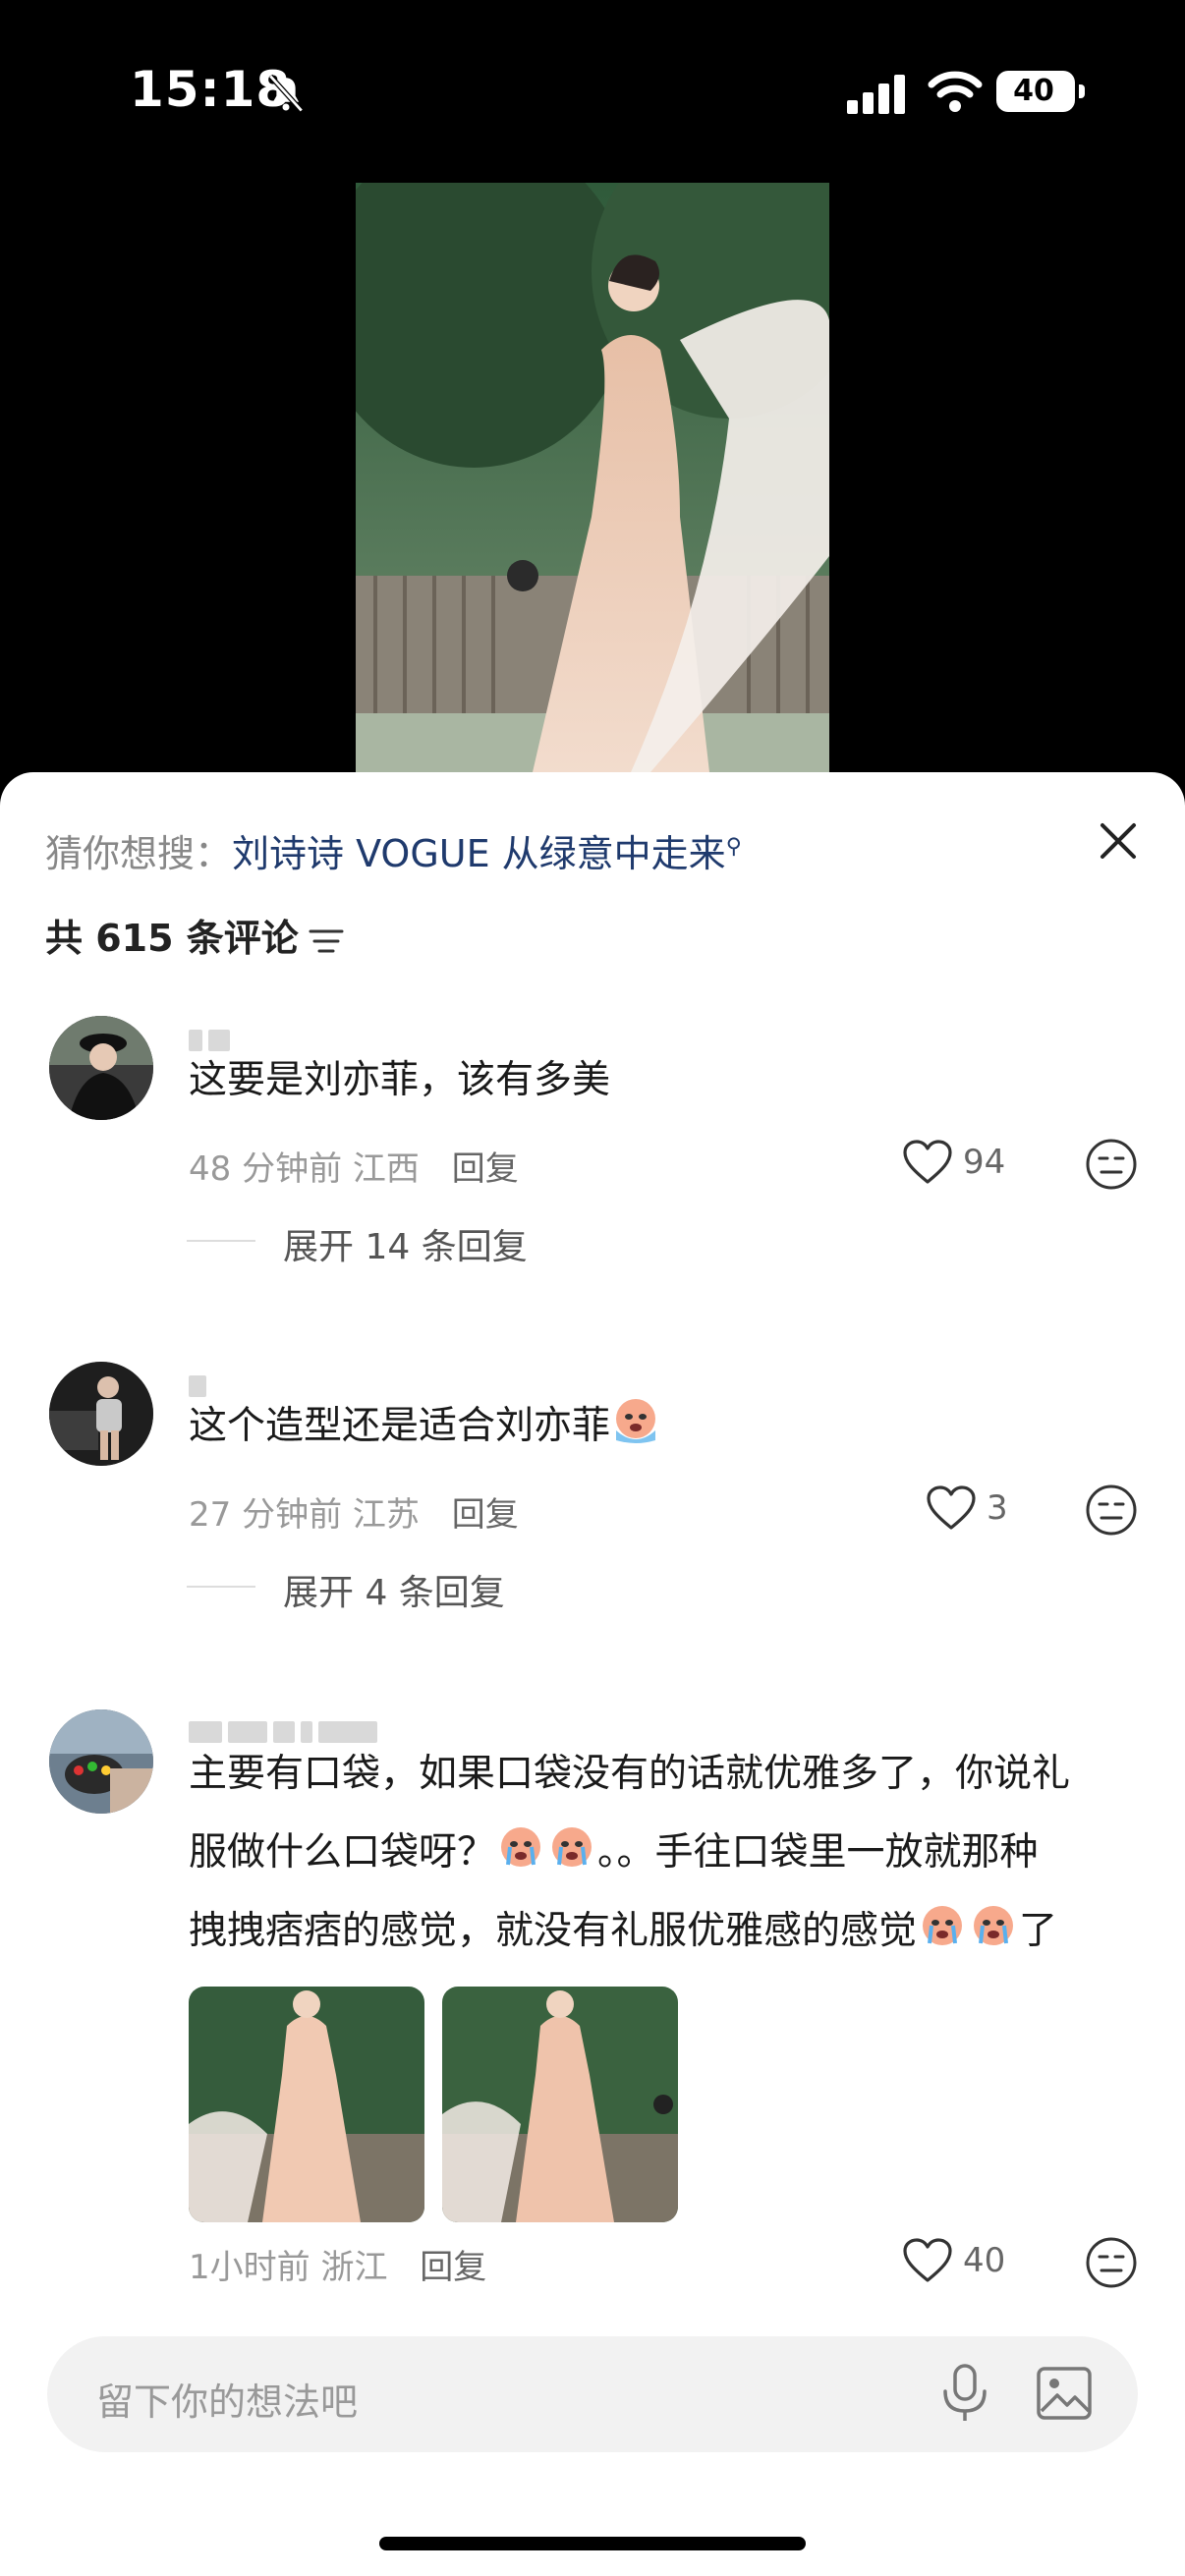 Image resolution: width=1185 pixels, height=2576 pixels. I want to click on comment-text-line-1: 主要有口袋，如果口袋没有的话就优雅多了，你说礼, so click(630, 1774).